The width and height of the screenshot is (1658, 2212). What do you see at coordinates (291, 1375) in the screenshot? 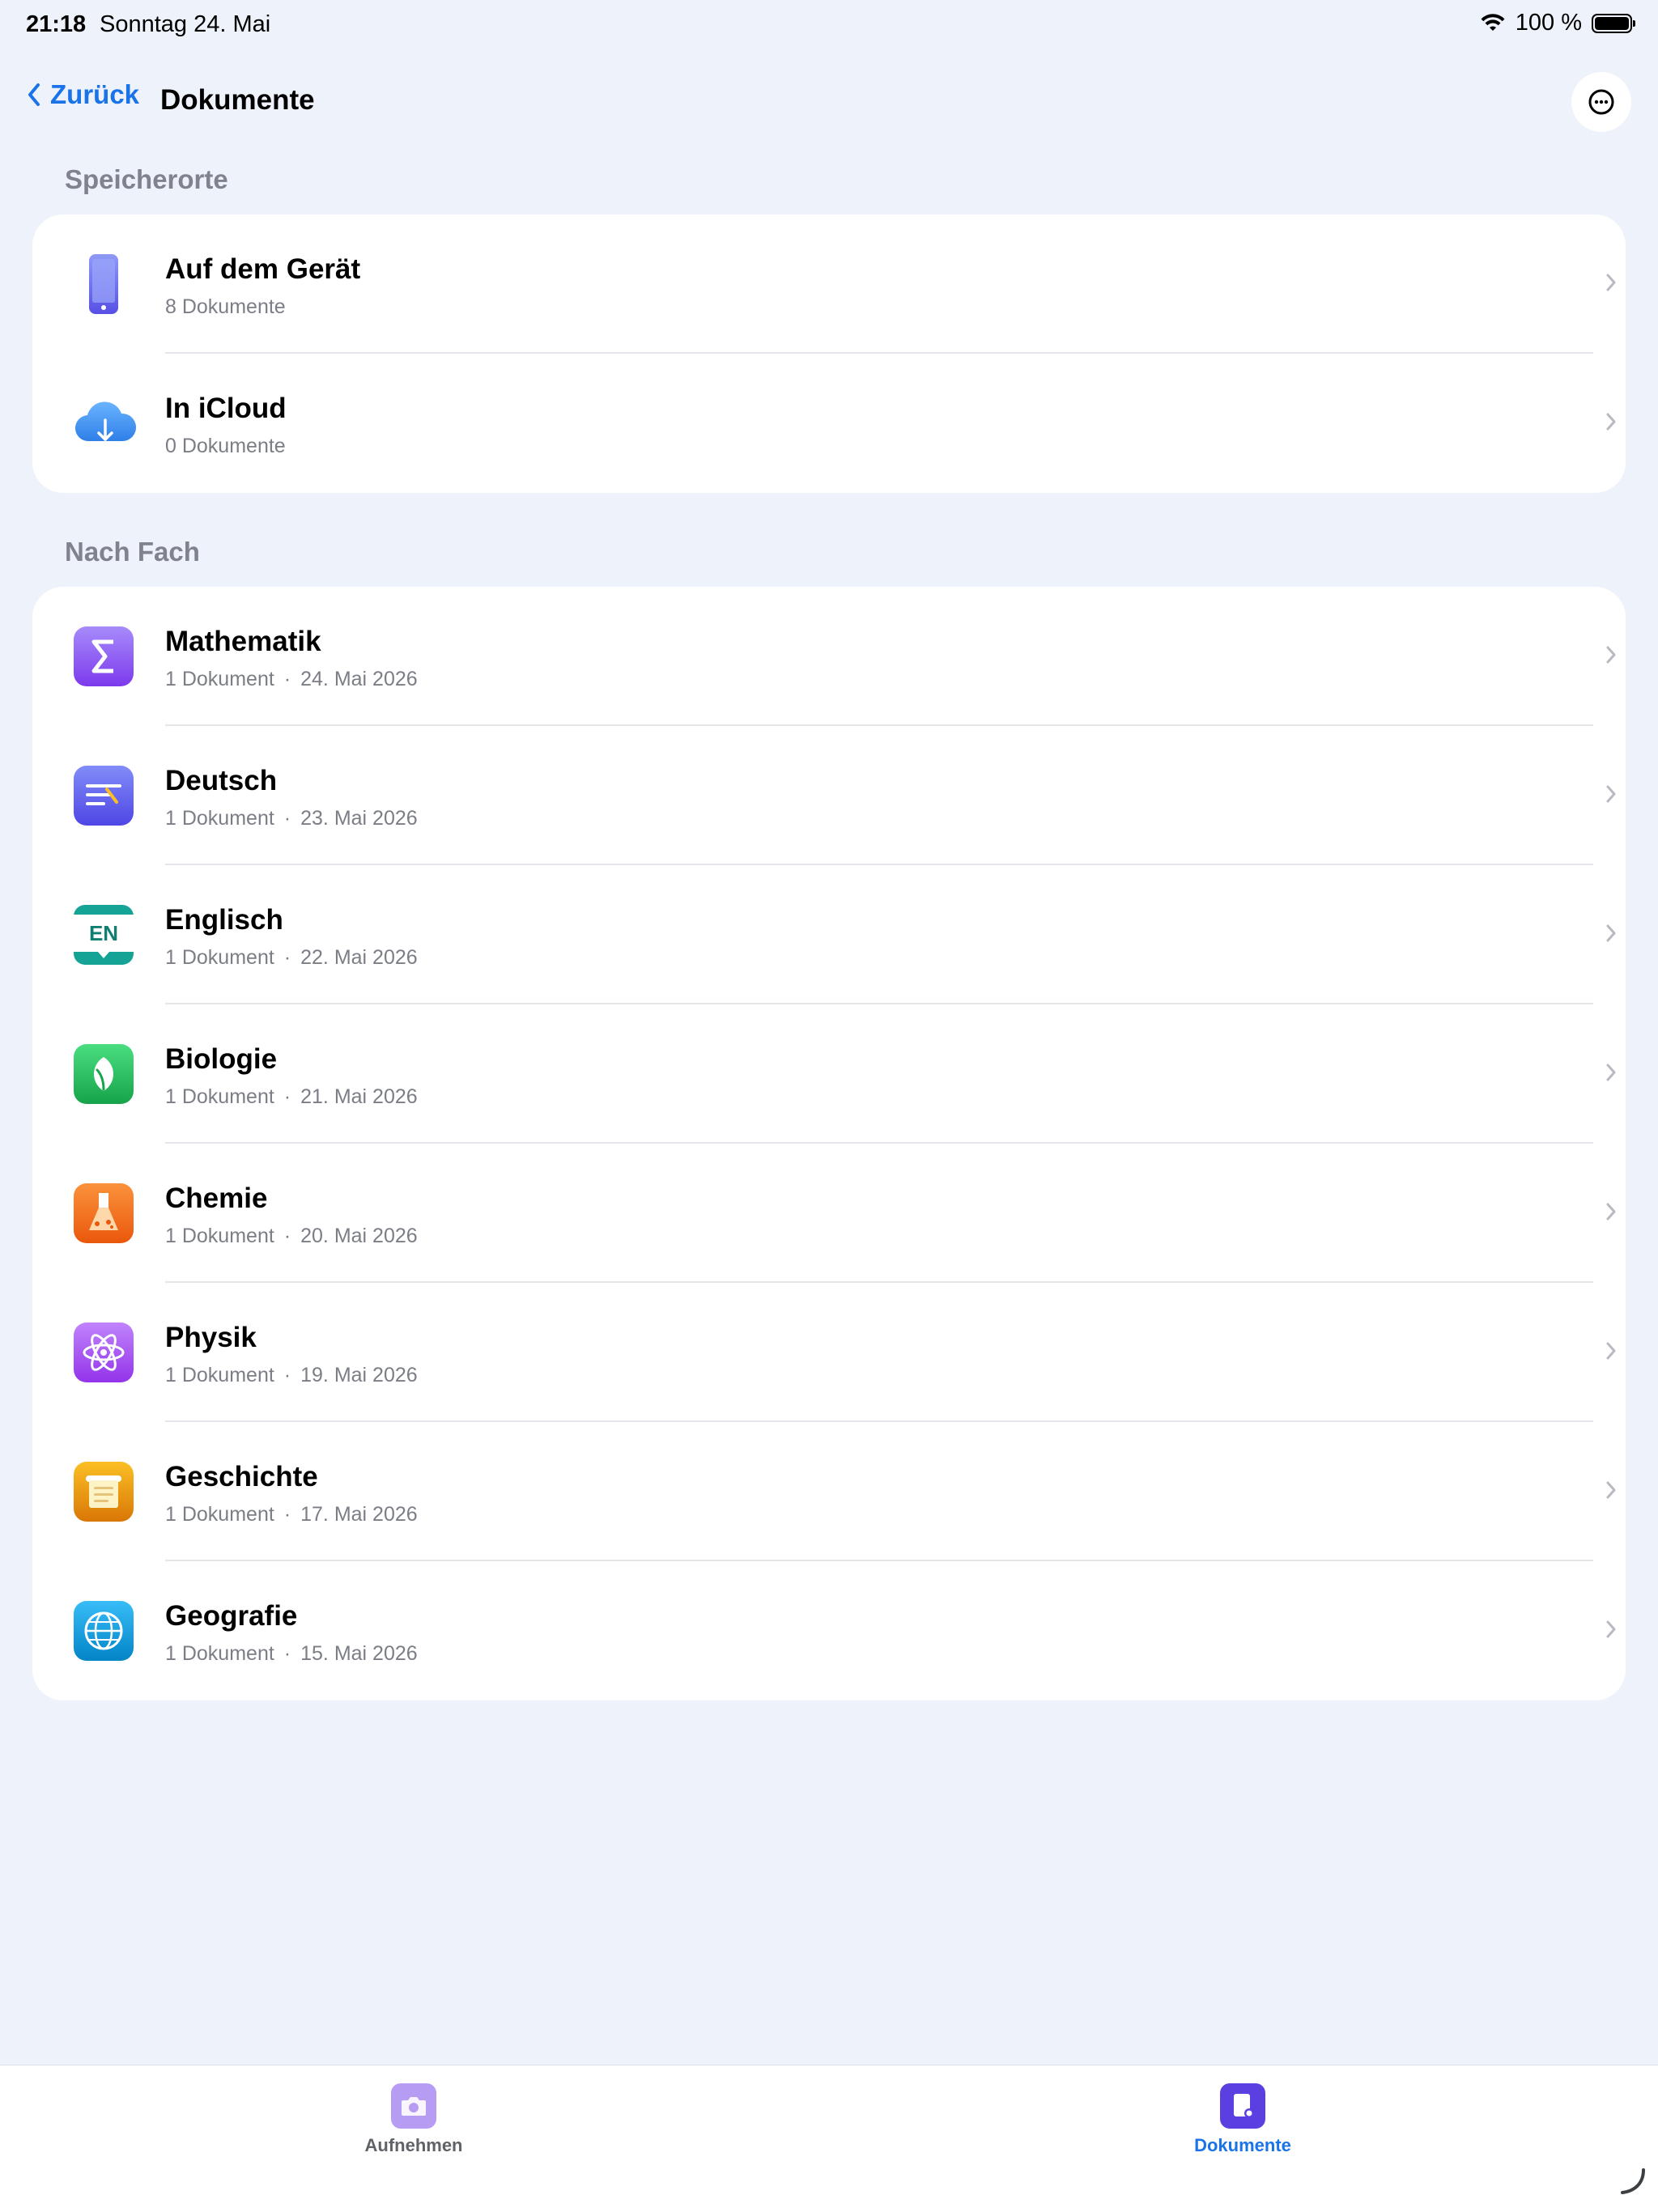
I see `subject-meta: 1 Dokument · 19. Mai 2026` at bounding box center [291, 1375].